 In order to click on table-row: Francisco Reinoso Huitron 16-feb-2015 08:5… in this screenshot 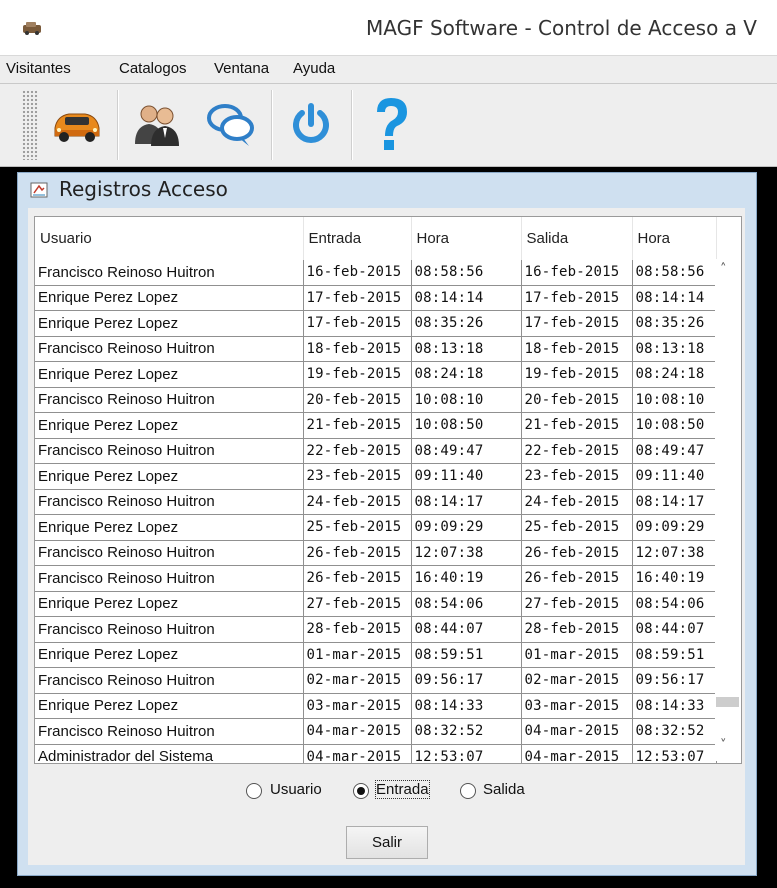, I will do `click(376, 273)`.